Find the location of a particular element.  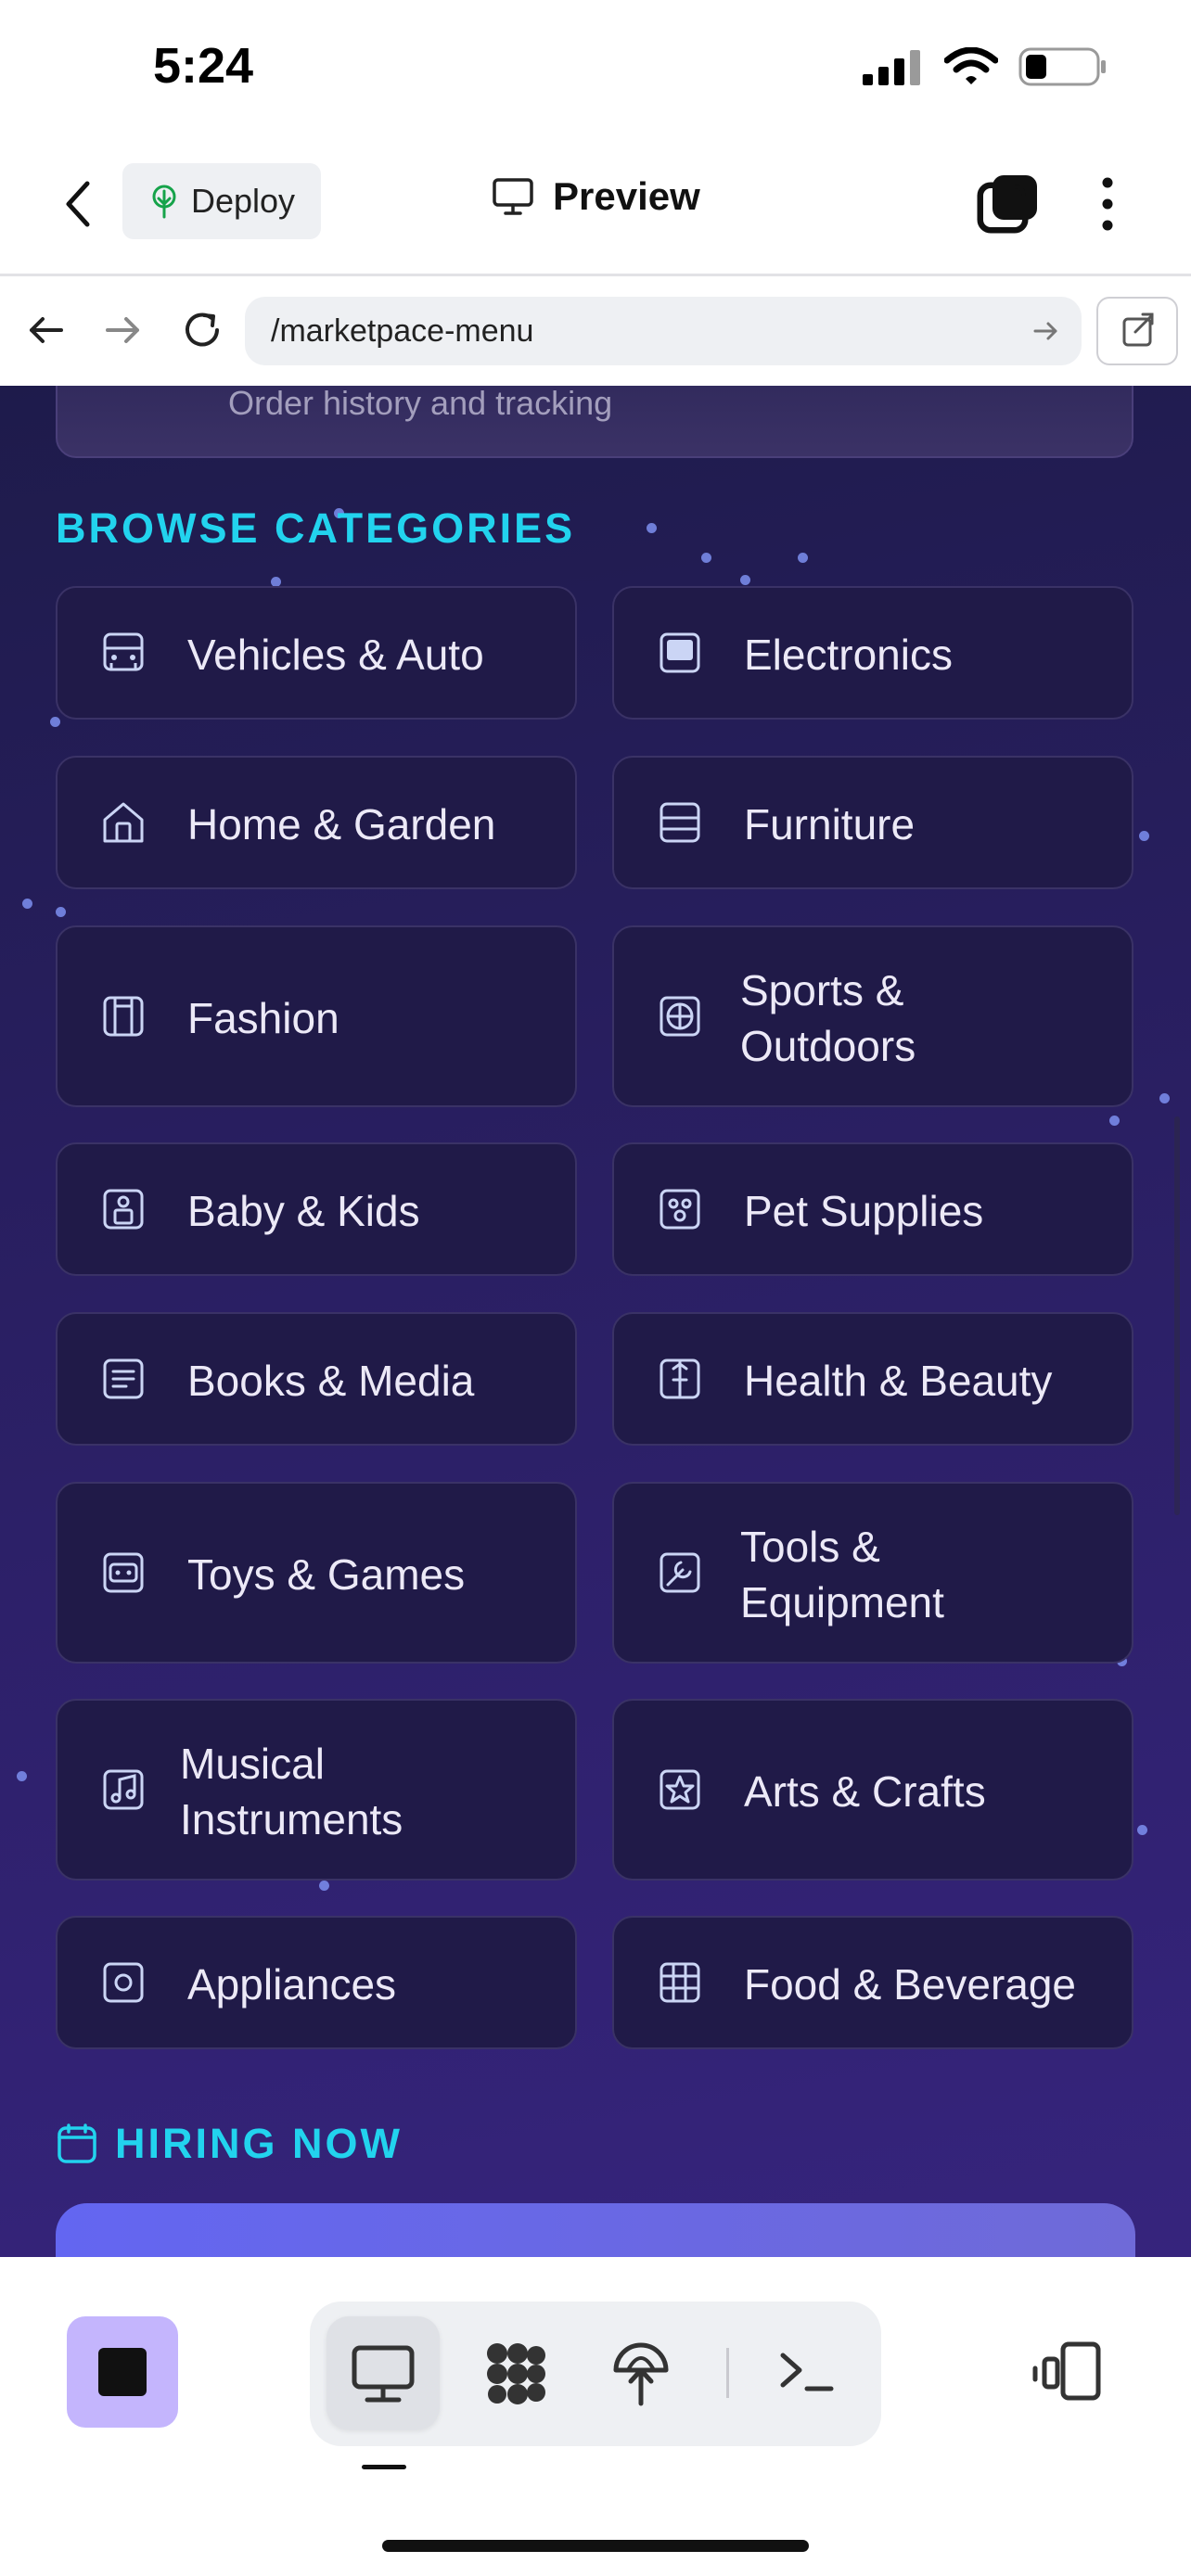

category-fashion: Fashion is located at coordinates (316, 1016).